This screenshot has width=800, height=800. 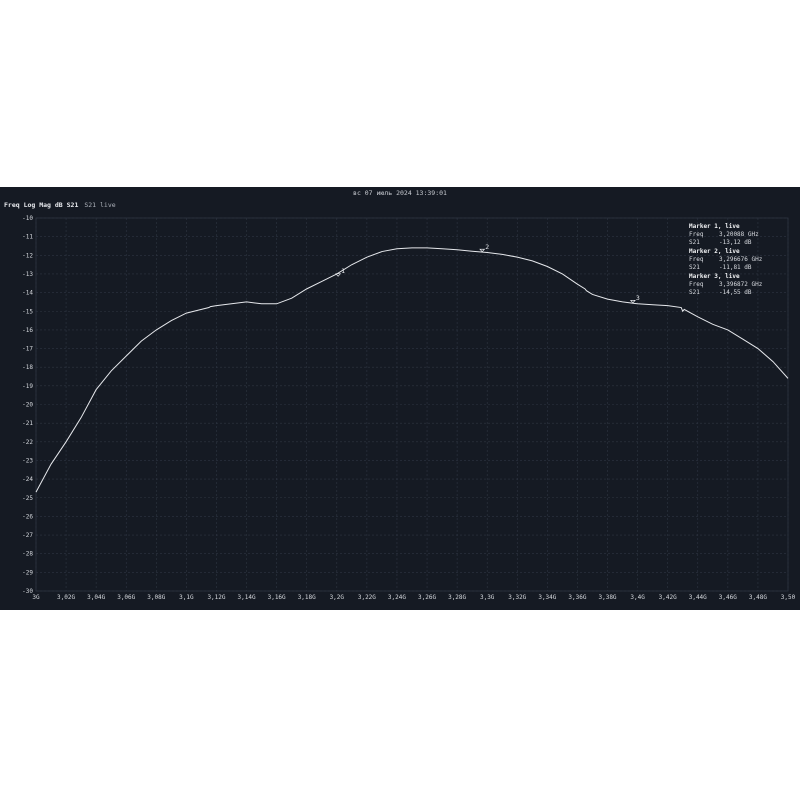 I want to click on x-tick-label: 3,26G, so click(x=427, y=597).